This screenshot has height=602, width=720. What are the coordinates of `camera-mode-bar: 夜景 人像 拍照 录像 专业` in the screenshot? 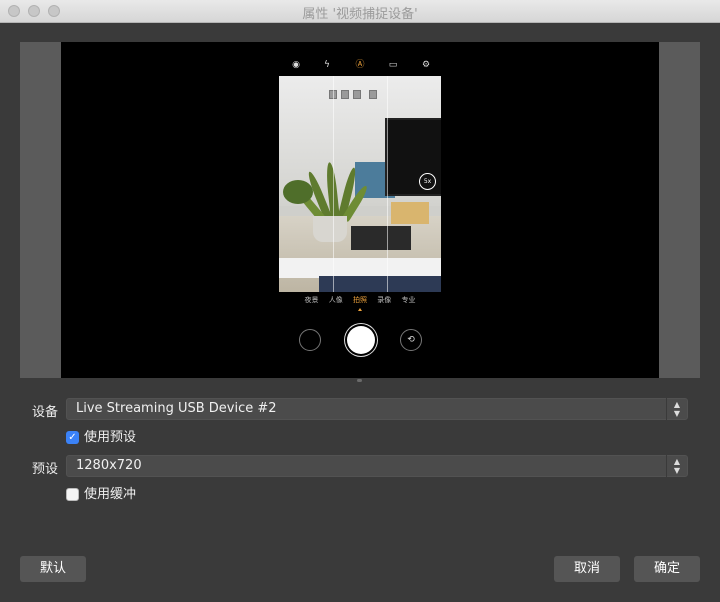 It's located at (360, 302).